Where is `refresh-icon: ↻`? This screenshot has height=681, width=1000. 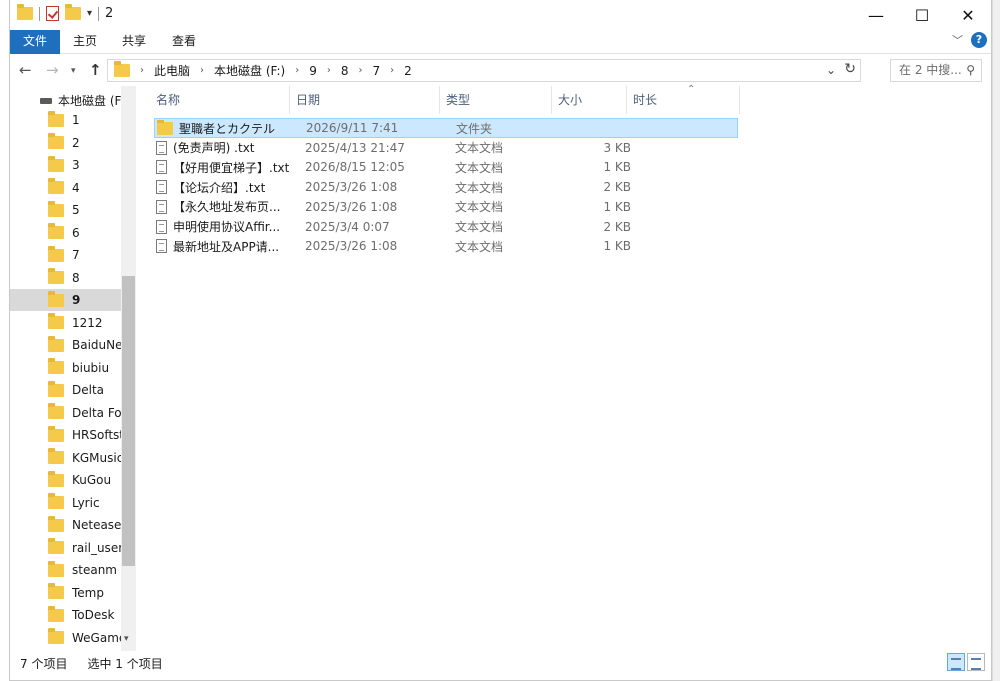
refresh-icon: ↻ is located at coordinates (850, 69).